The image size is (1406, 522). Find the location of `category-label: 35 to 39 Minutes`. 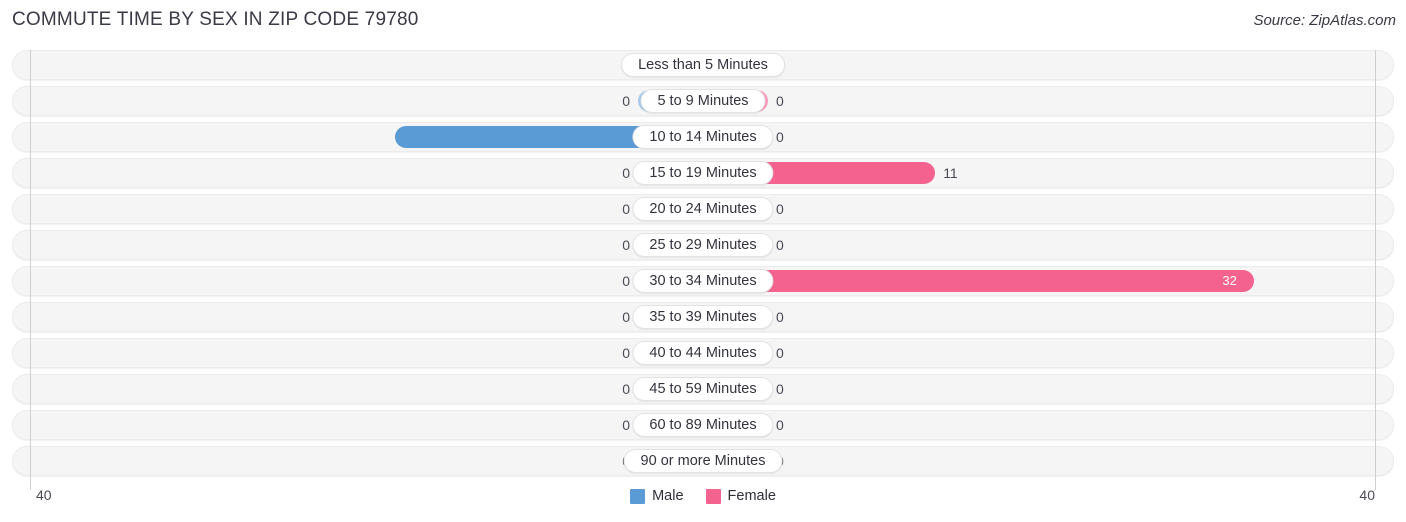

category-label: 35 to 39 Minutes is located at coordinates (703, 317).